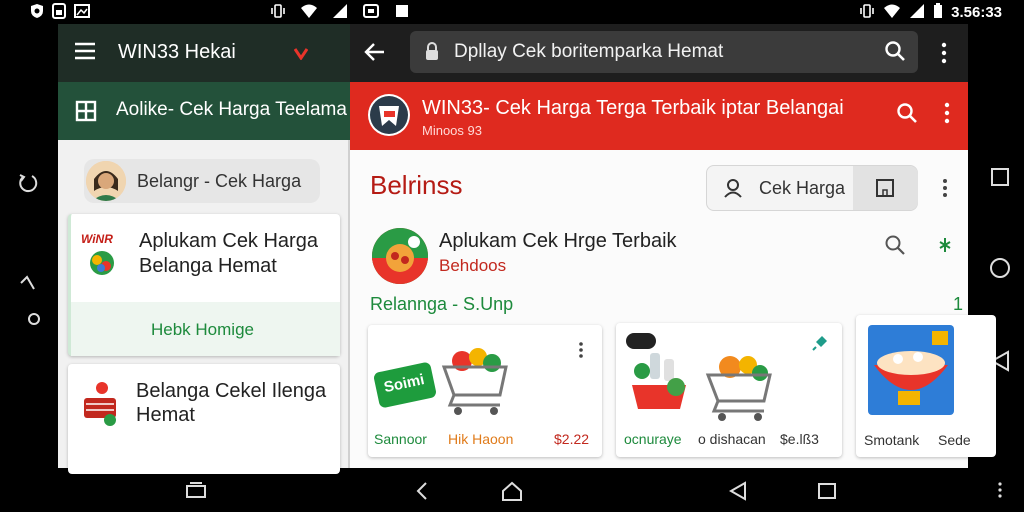 This screenshot has width=1024, height=512. I want to click on product-card: Soimi Sannoor Hik Haoon $2.22, so click(485, 391).